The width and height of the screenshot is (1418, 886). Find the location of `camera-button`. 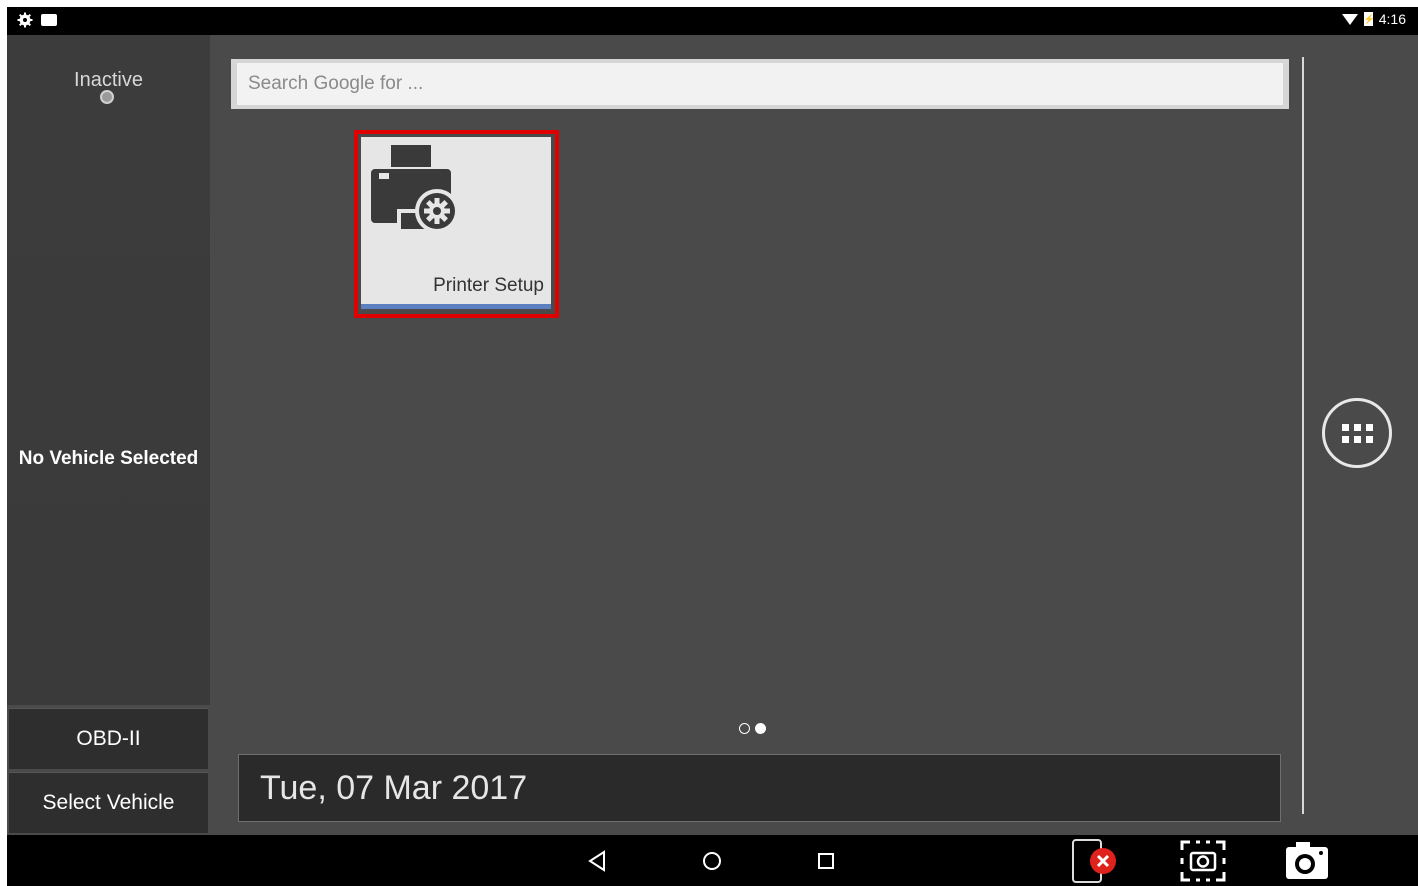

camera-button is located at coordinates (1307, 860).